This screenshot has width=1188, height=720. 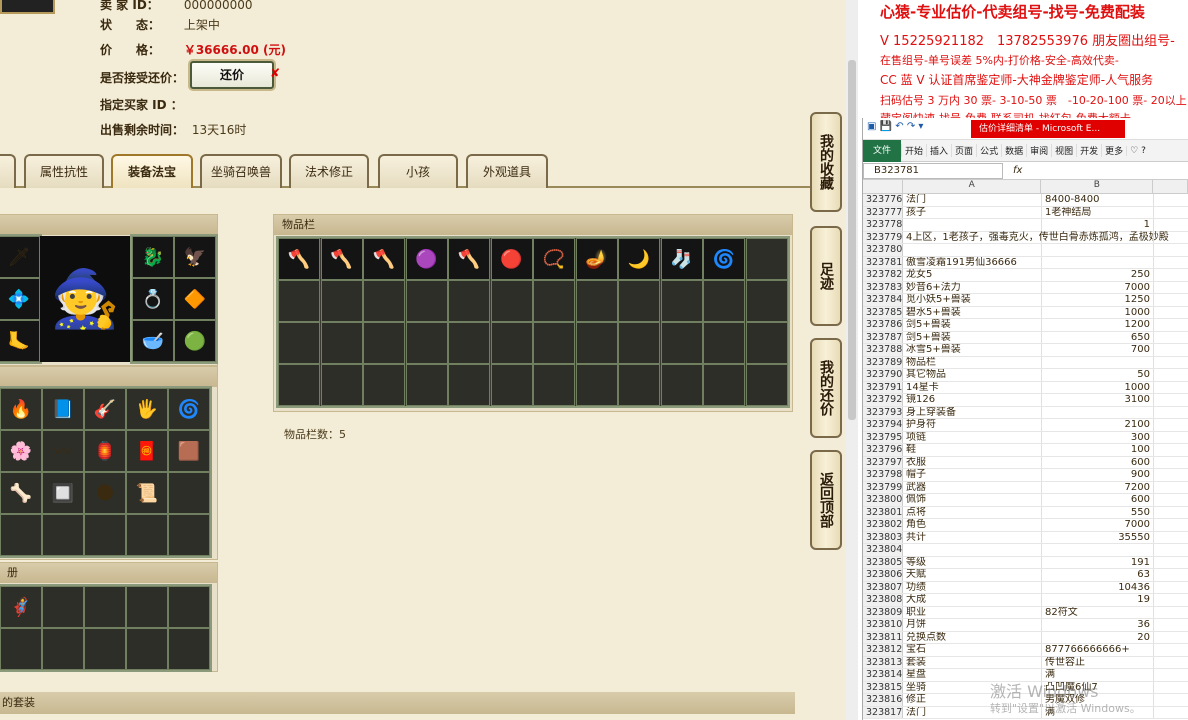 What do you see at coordinates (1038, 150) in the screenshot?
I see `ribbon-tab: 审阅` at bounding box center [1038, 150].